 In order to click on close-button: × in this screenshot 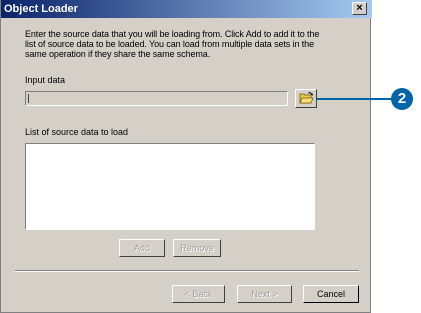, I will do `click(359, 8)`.